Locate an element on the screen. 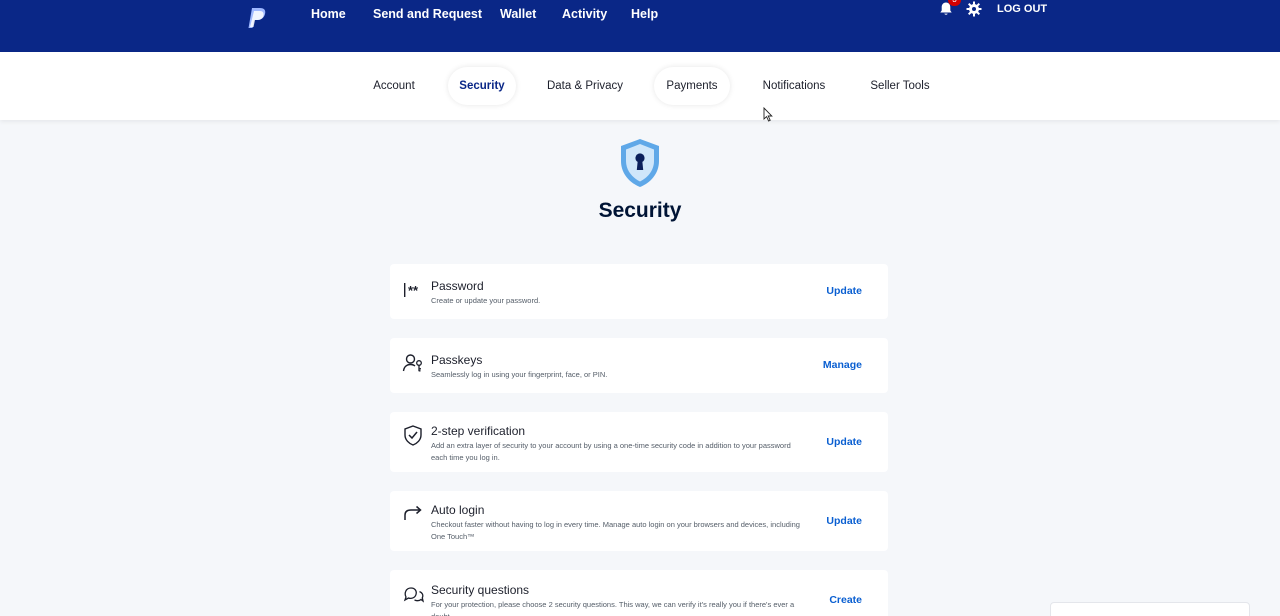  nav-home: Home is located at coordinates (328, 14).